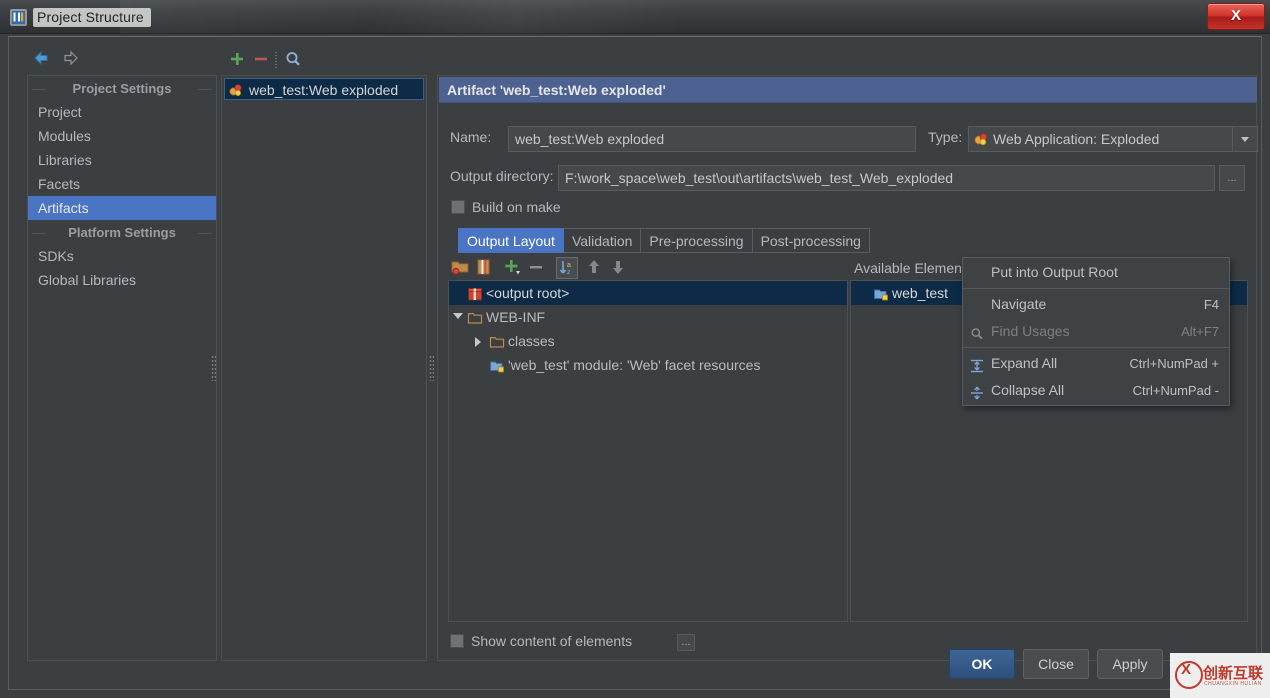  I want to click on sidebar-item-libraries: Libraries, so click(122, 160).